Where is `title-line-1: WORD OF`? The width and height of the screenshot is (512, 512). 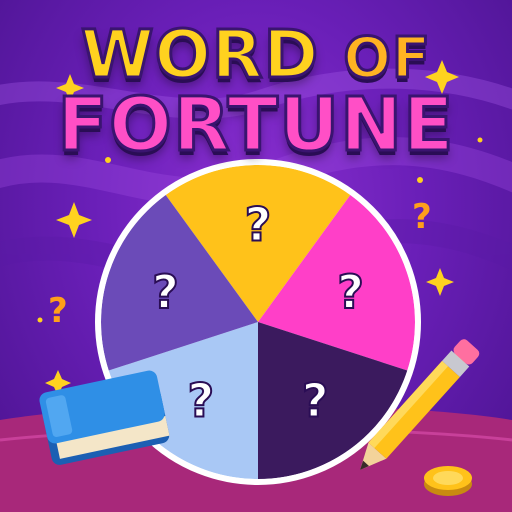 title-line-1: WORD OF is located at coordinates (256, 54).